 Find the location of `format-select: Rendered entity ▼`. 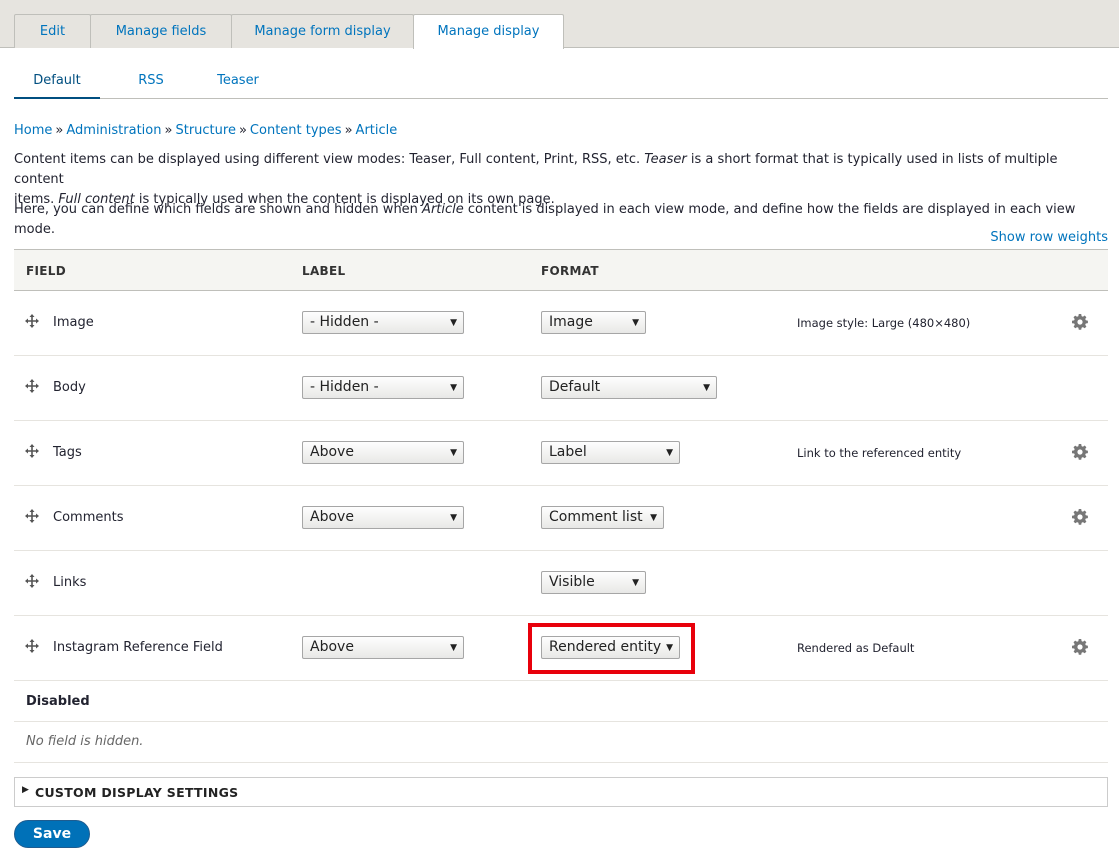

format-select: Rendered entity ▼ is located at coordinates (610, 647).